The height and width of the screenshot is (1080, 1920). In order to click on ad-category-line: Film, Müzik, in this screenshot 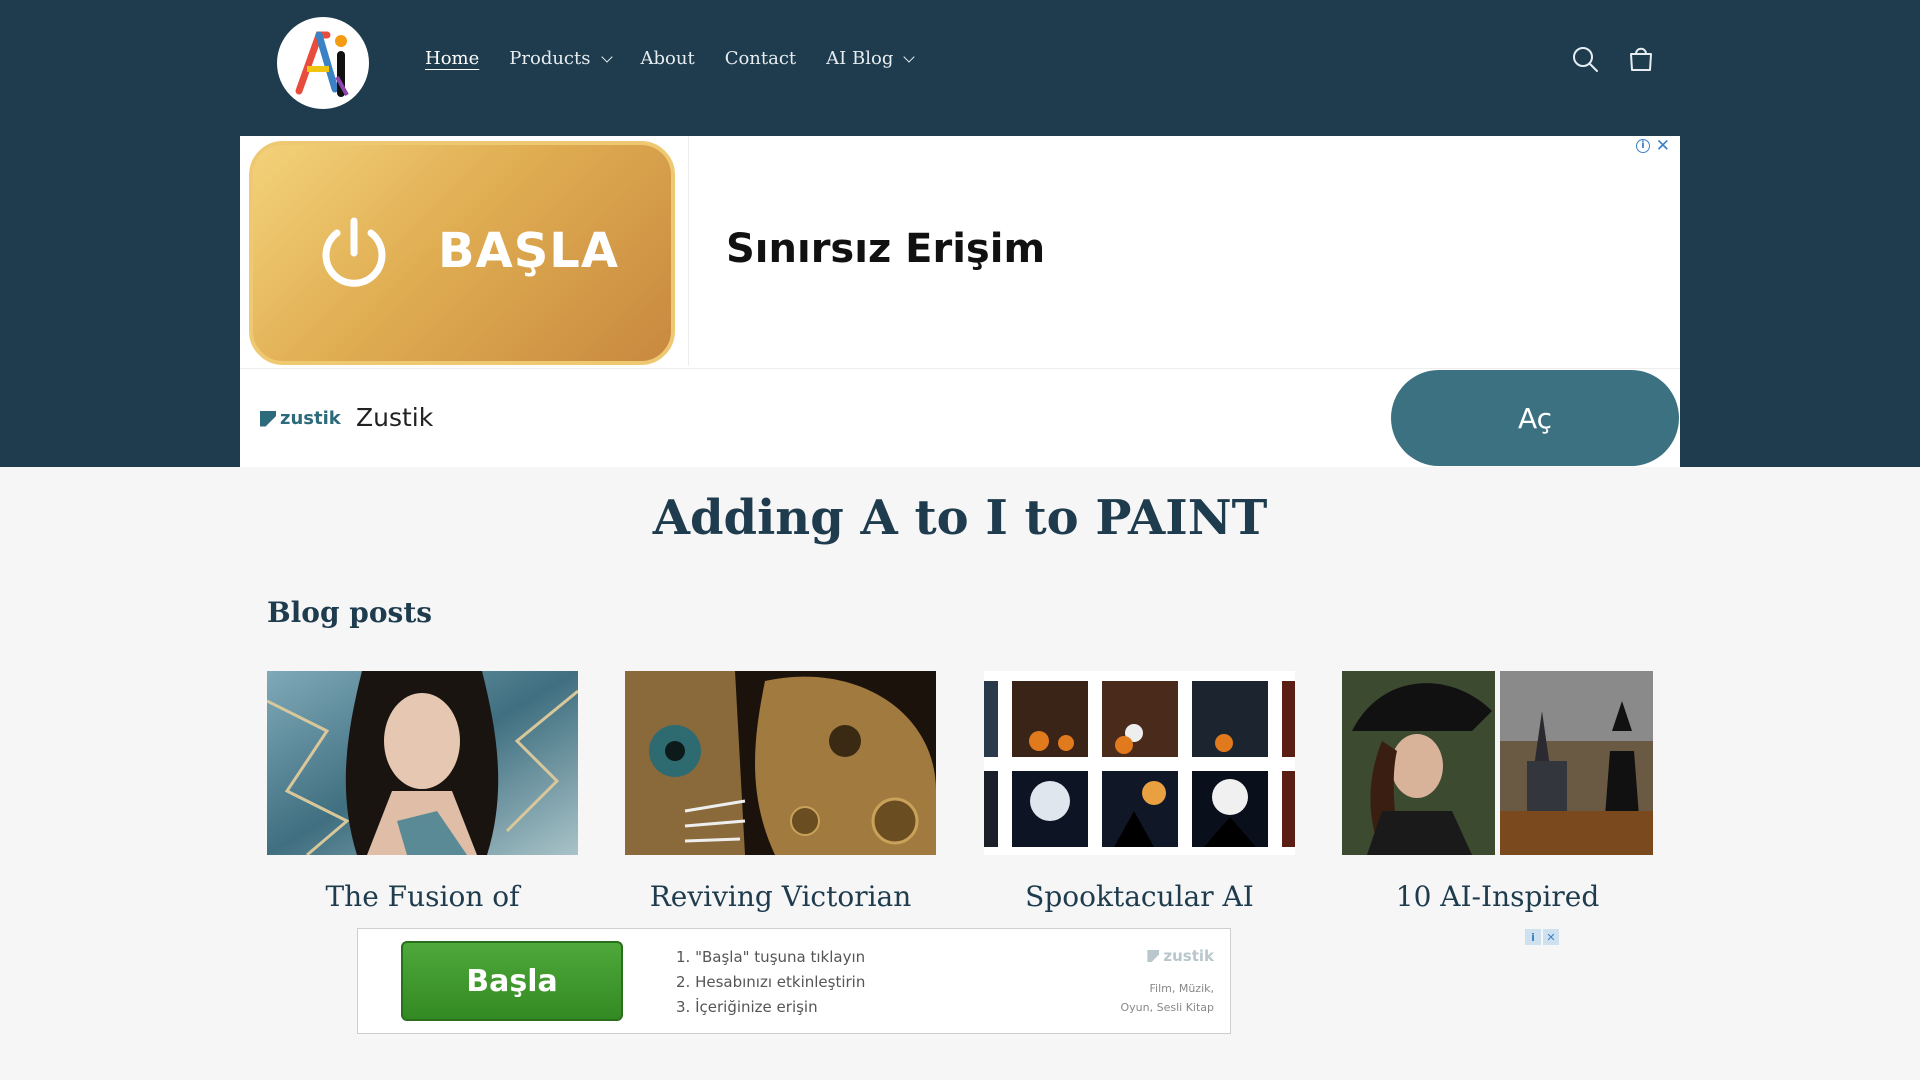, I will do `click(1181, 988)`.